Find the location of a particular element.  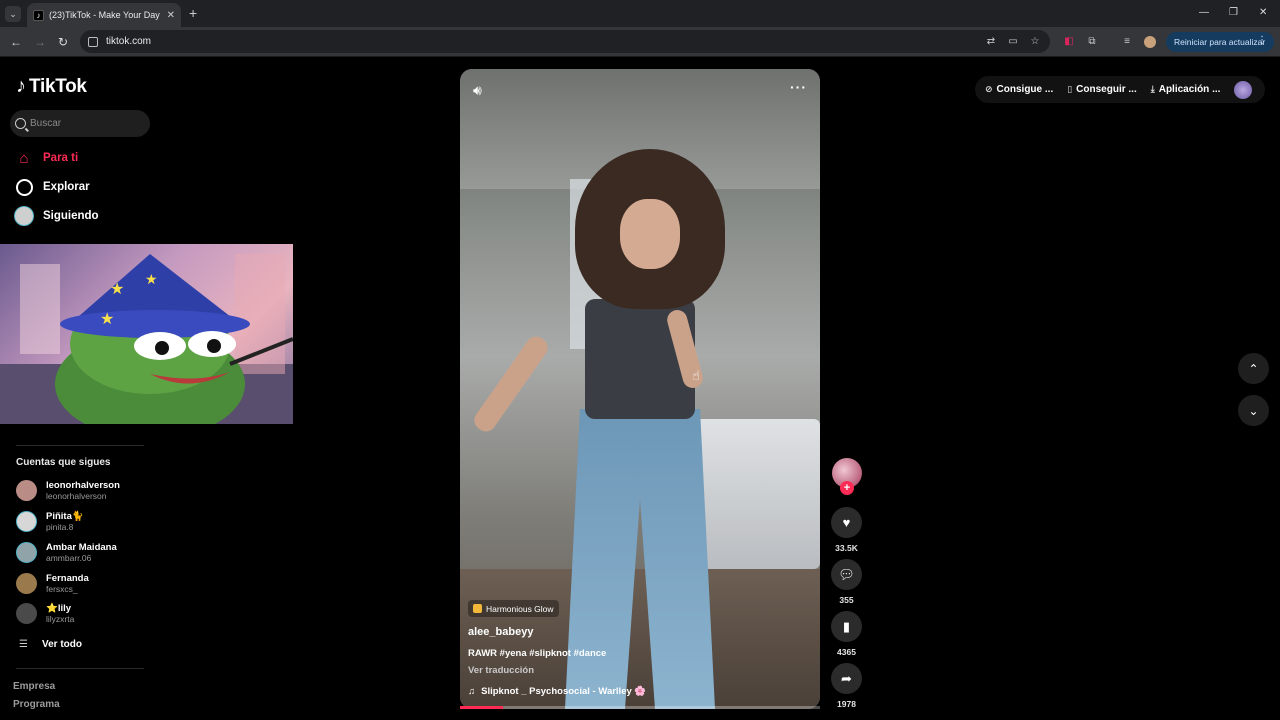

bookmark-icon: ▮ is located at coordinates (846, 626).